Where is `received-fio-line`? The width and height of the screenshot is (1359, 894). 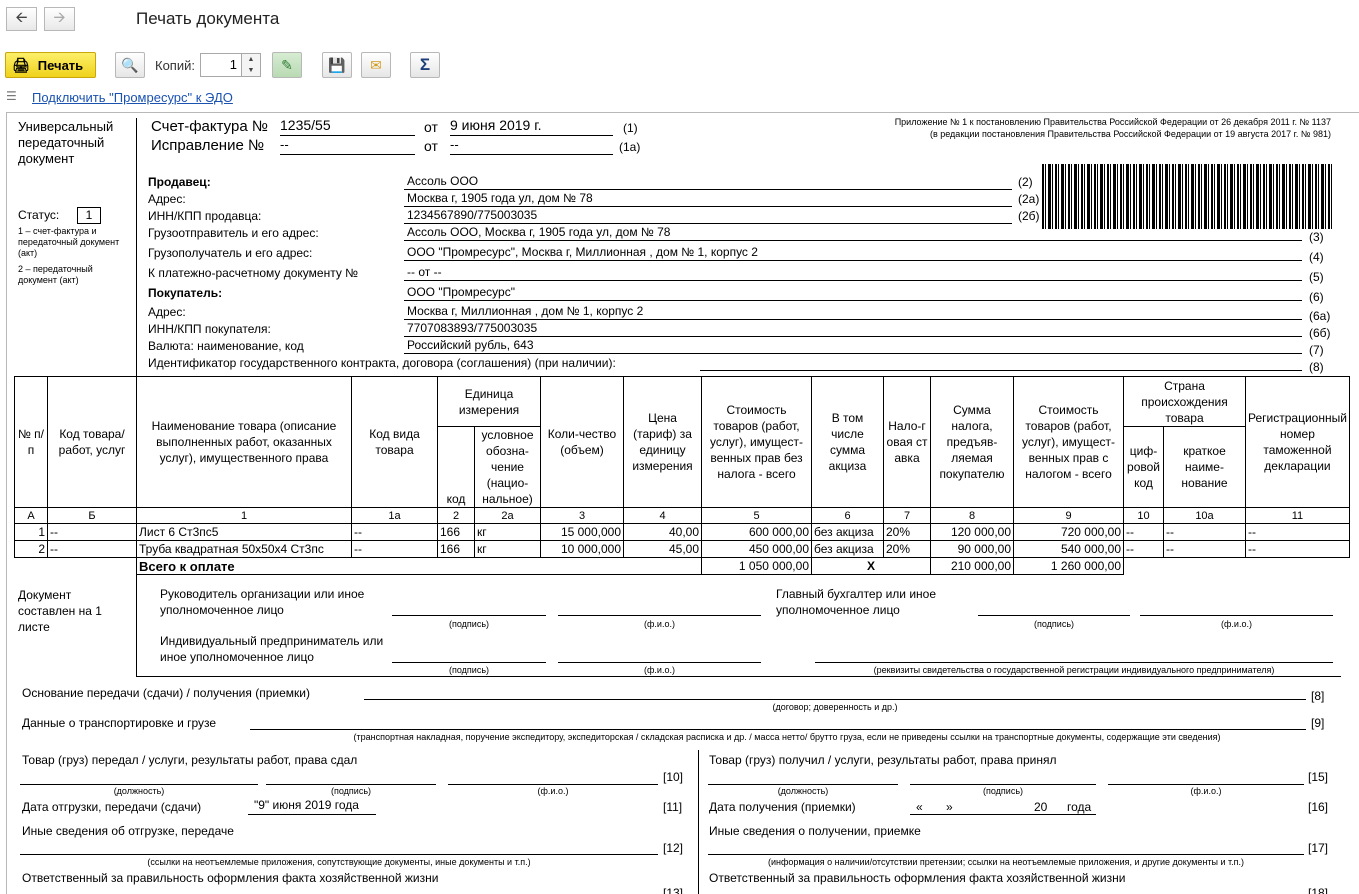
received-fio-line is located at coordinates (1206, 778).